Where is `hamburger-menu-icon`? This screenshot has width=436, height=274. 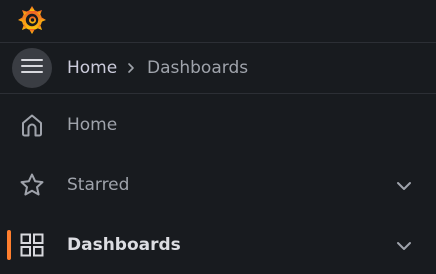 hamburger-menu-icon is located at coordinates (32, 68).